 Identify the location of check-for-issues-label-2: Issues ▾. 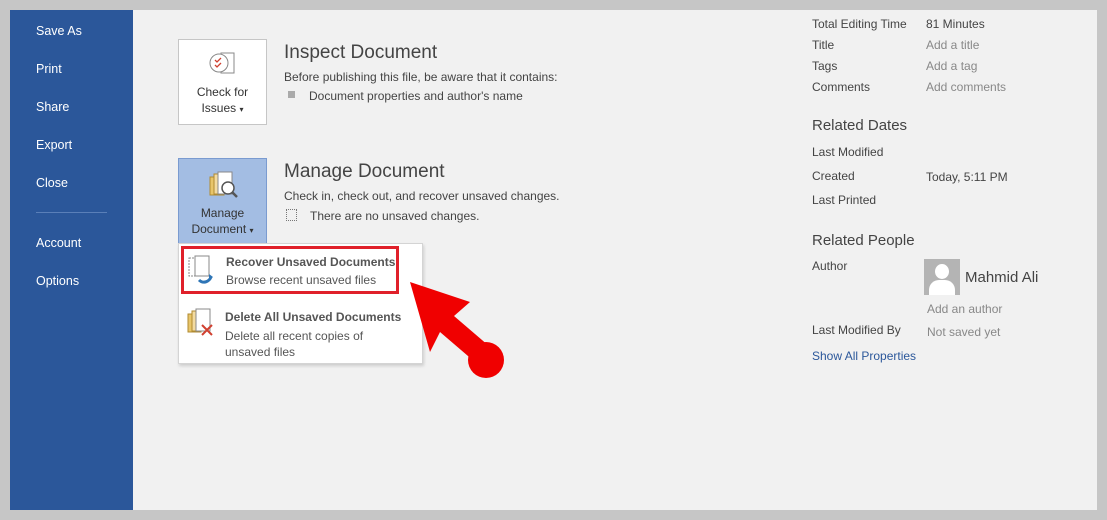
(222, 108).